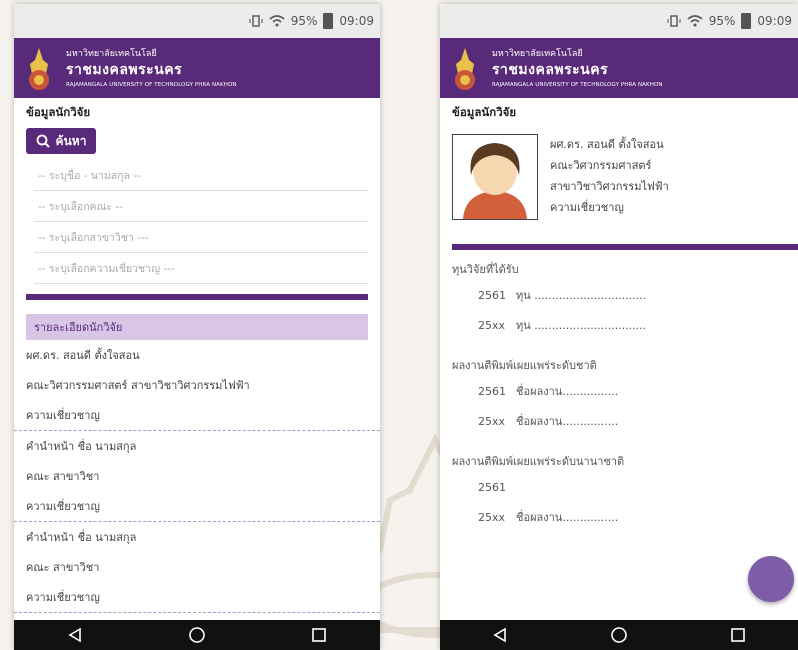 The image size is (798, 650). What do you see at coordinates (201, 268) in the screenshot?
I see `expertise-select: -- ระบุเลือกความเชี่ยวชาญ ---` at bounding box center [201, 268].